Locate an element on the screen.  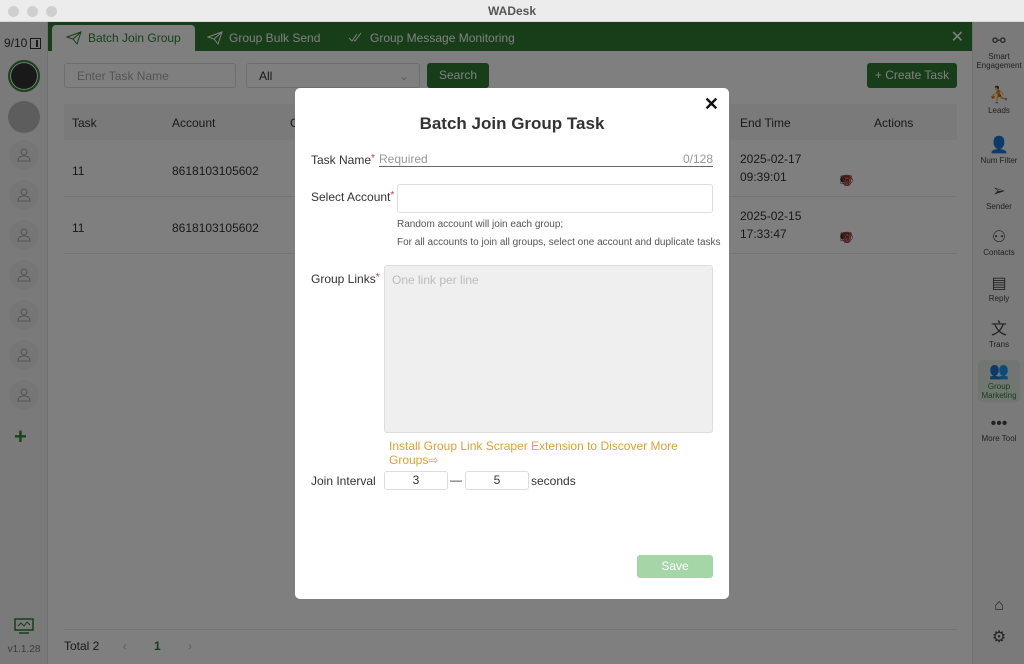
save-button: Save is located at coordinates (675, 566).